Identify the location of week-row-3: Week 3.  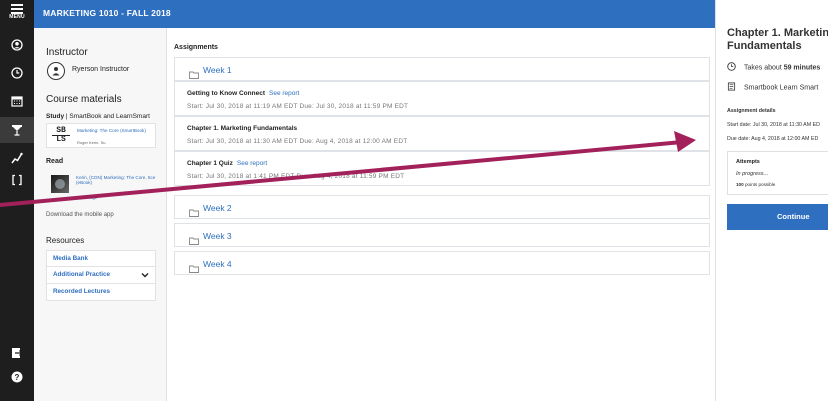
(442, 235).